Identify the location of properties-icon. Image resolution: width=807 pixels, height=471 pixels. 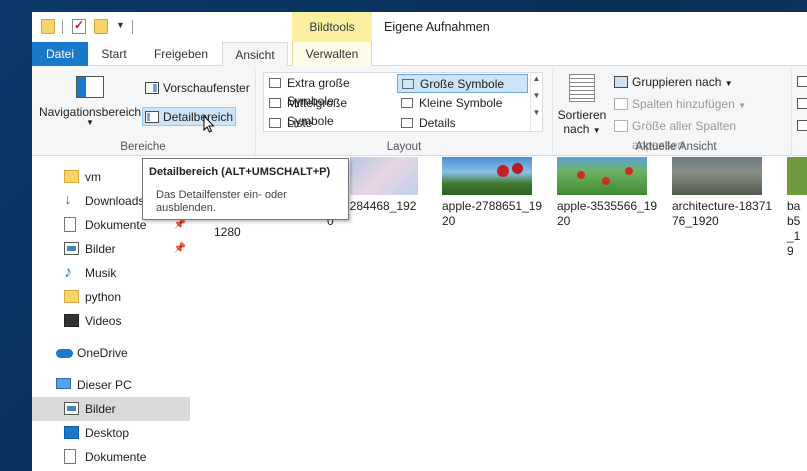
(79, 26).